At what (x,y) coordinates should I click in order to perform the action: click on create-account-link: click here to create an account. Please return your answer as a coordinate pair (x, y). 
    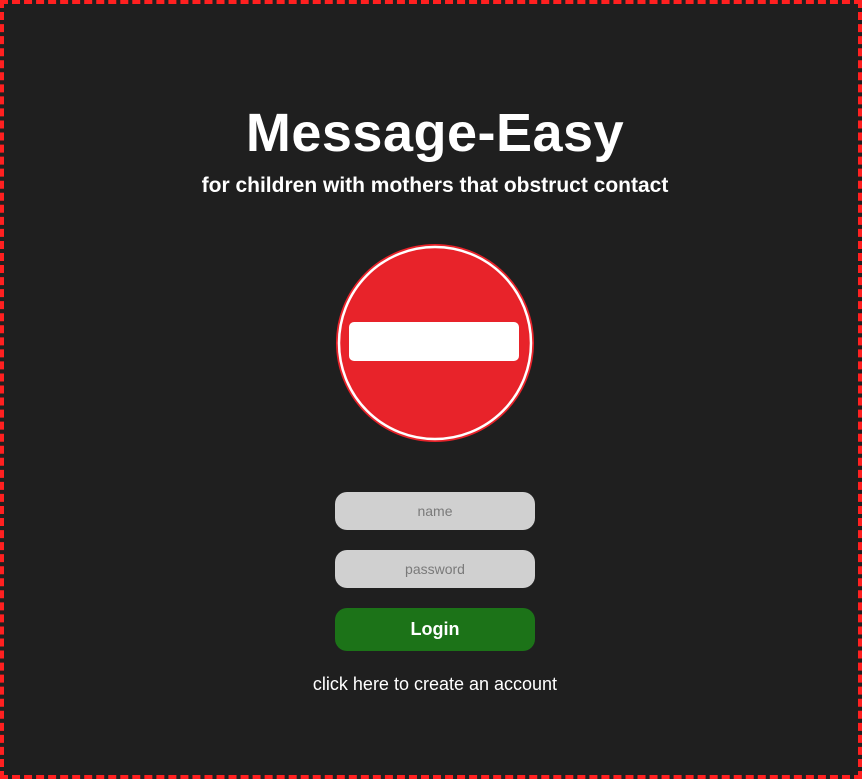
    Looking at the image, I should click on (433, 684).